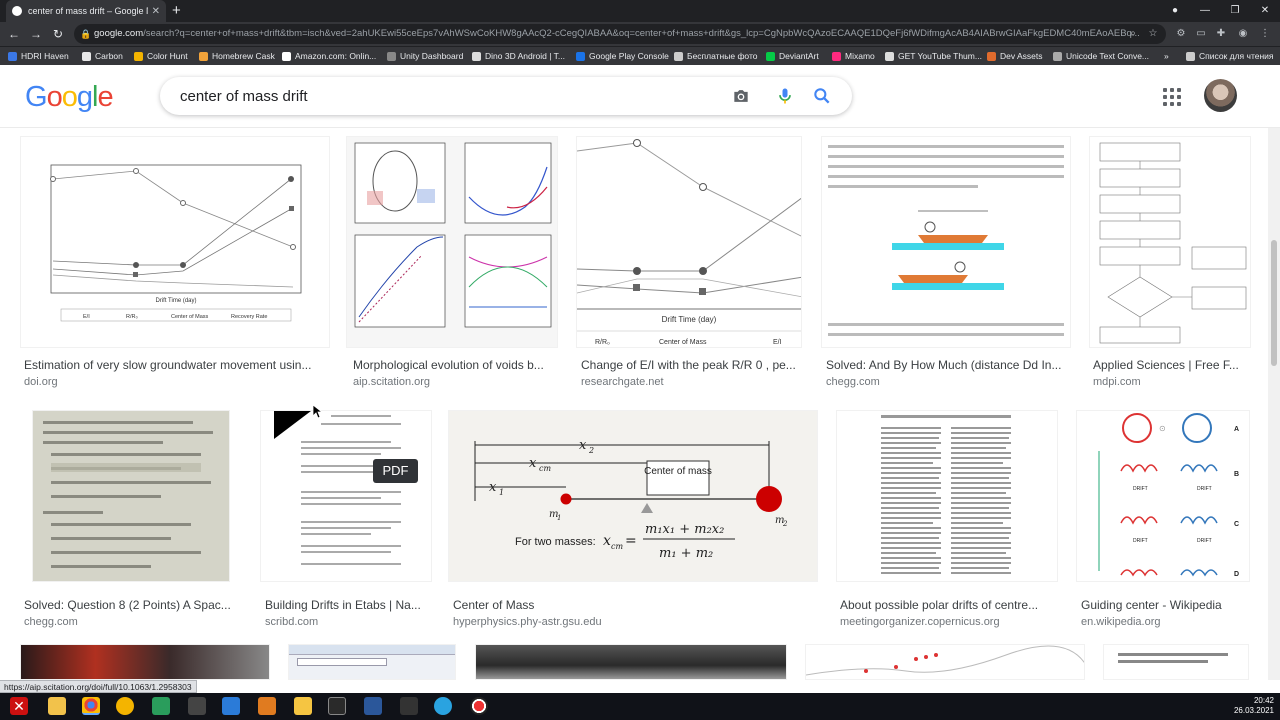 Image resolution: width=1280 pixels, height=720 pixels. I want to click on bookmark-item: Carbon, so click(102, 56).